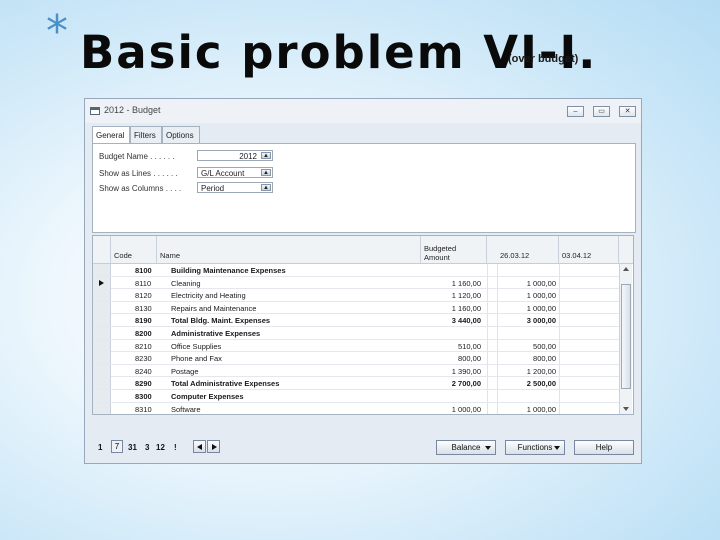  What do you see at coordinates (457, 346) in the screenshot?
I see `cell-budgeted-amount: 510,00` at bounding box center [457, 346].